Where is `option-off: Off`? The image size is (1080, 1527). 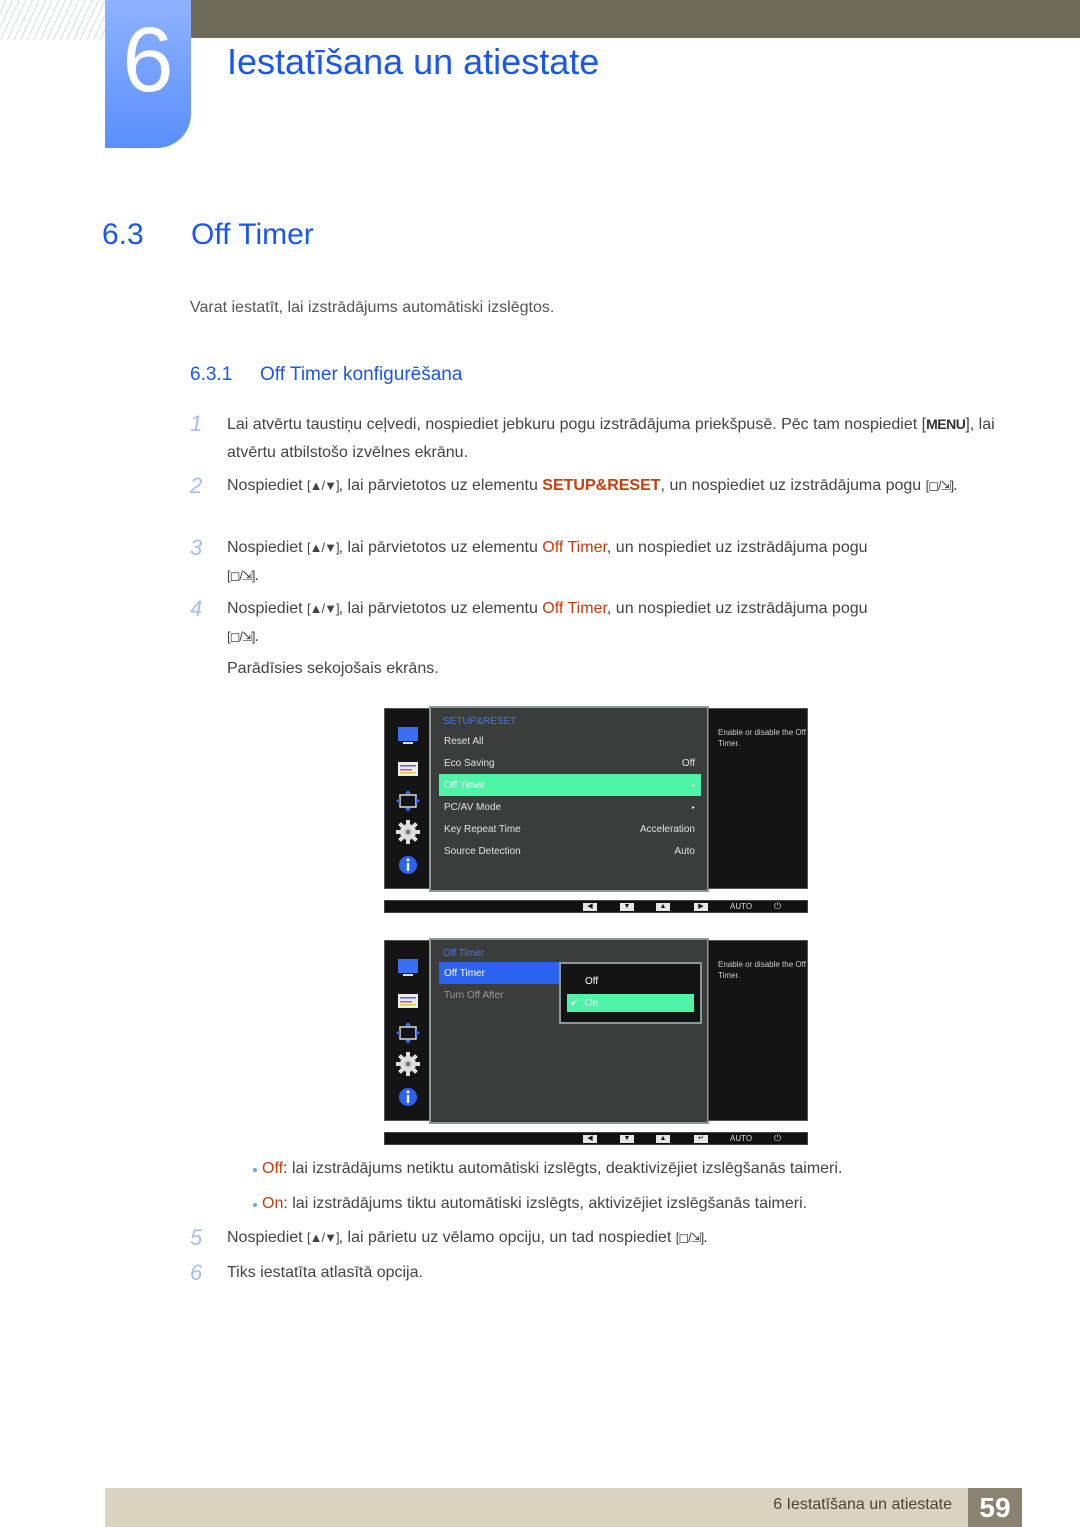 option-off: Off is located at coordinates (630, 981).